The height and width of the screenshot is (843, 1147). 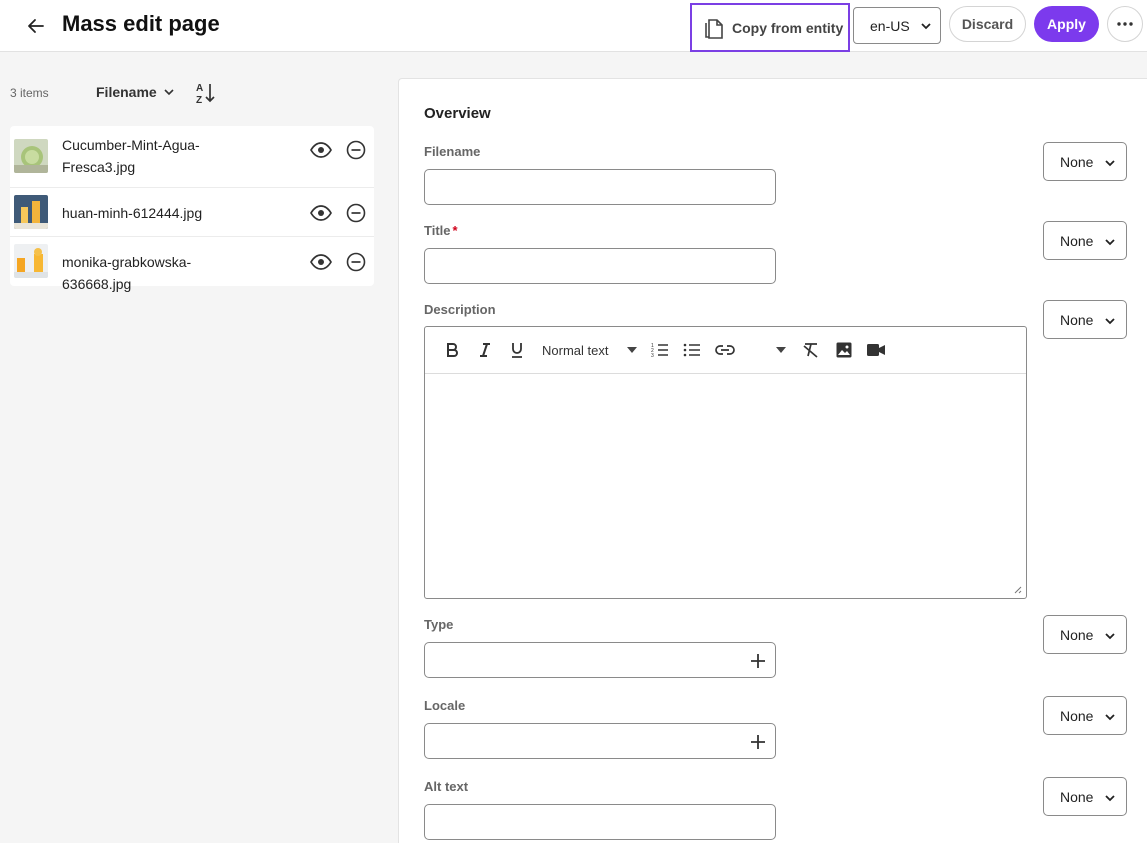 I want to click on alt-text-mode-select: None, so click(x=1085, y=796).